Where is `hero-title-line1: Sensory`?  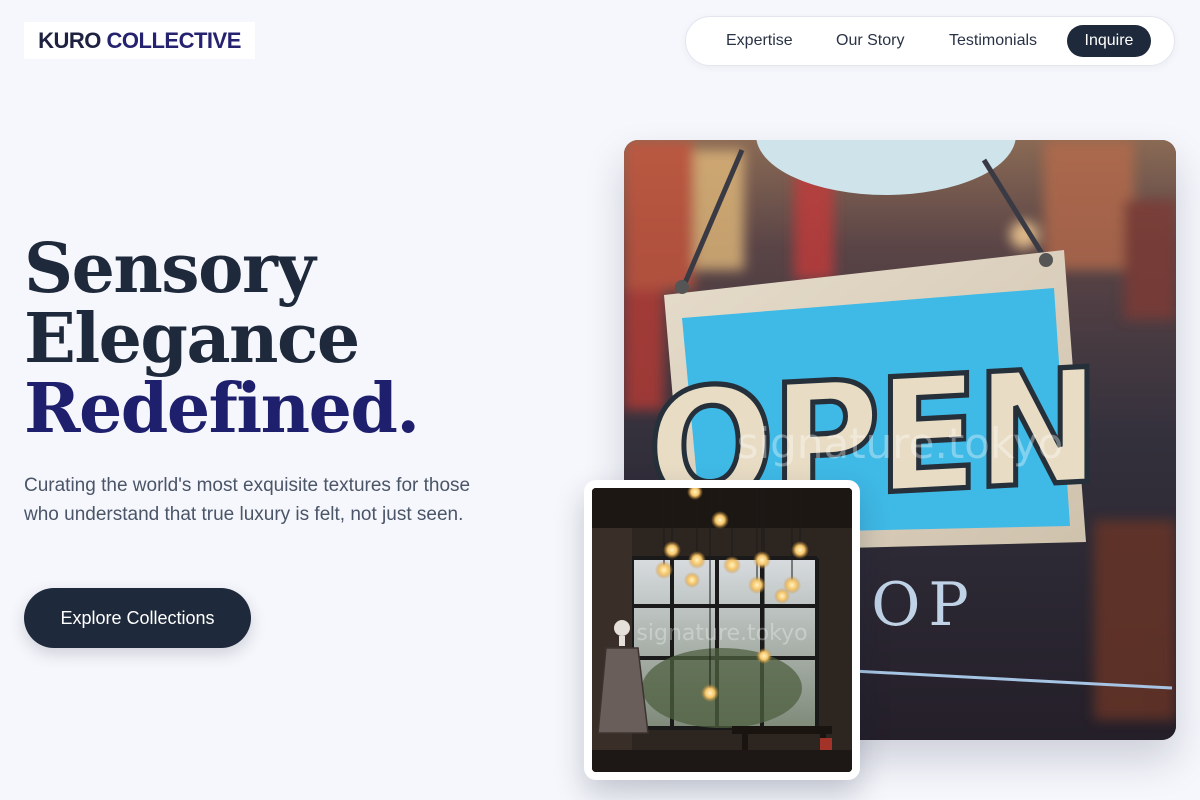 hero-title-line1: Sensory is located at coordinates (170, 269).